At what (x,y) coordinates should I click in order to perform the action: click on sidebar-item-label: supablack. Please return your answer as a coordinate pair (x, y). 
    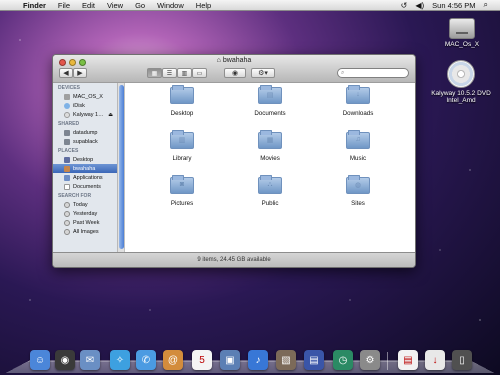
    Looking at the image, I should click on (85, 141).